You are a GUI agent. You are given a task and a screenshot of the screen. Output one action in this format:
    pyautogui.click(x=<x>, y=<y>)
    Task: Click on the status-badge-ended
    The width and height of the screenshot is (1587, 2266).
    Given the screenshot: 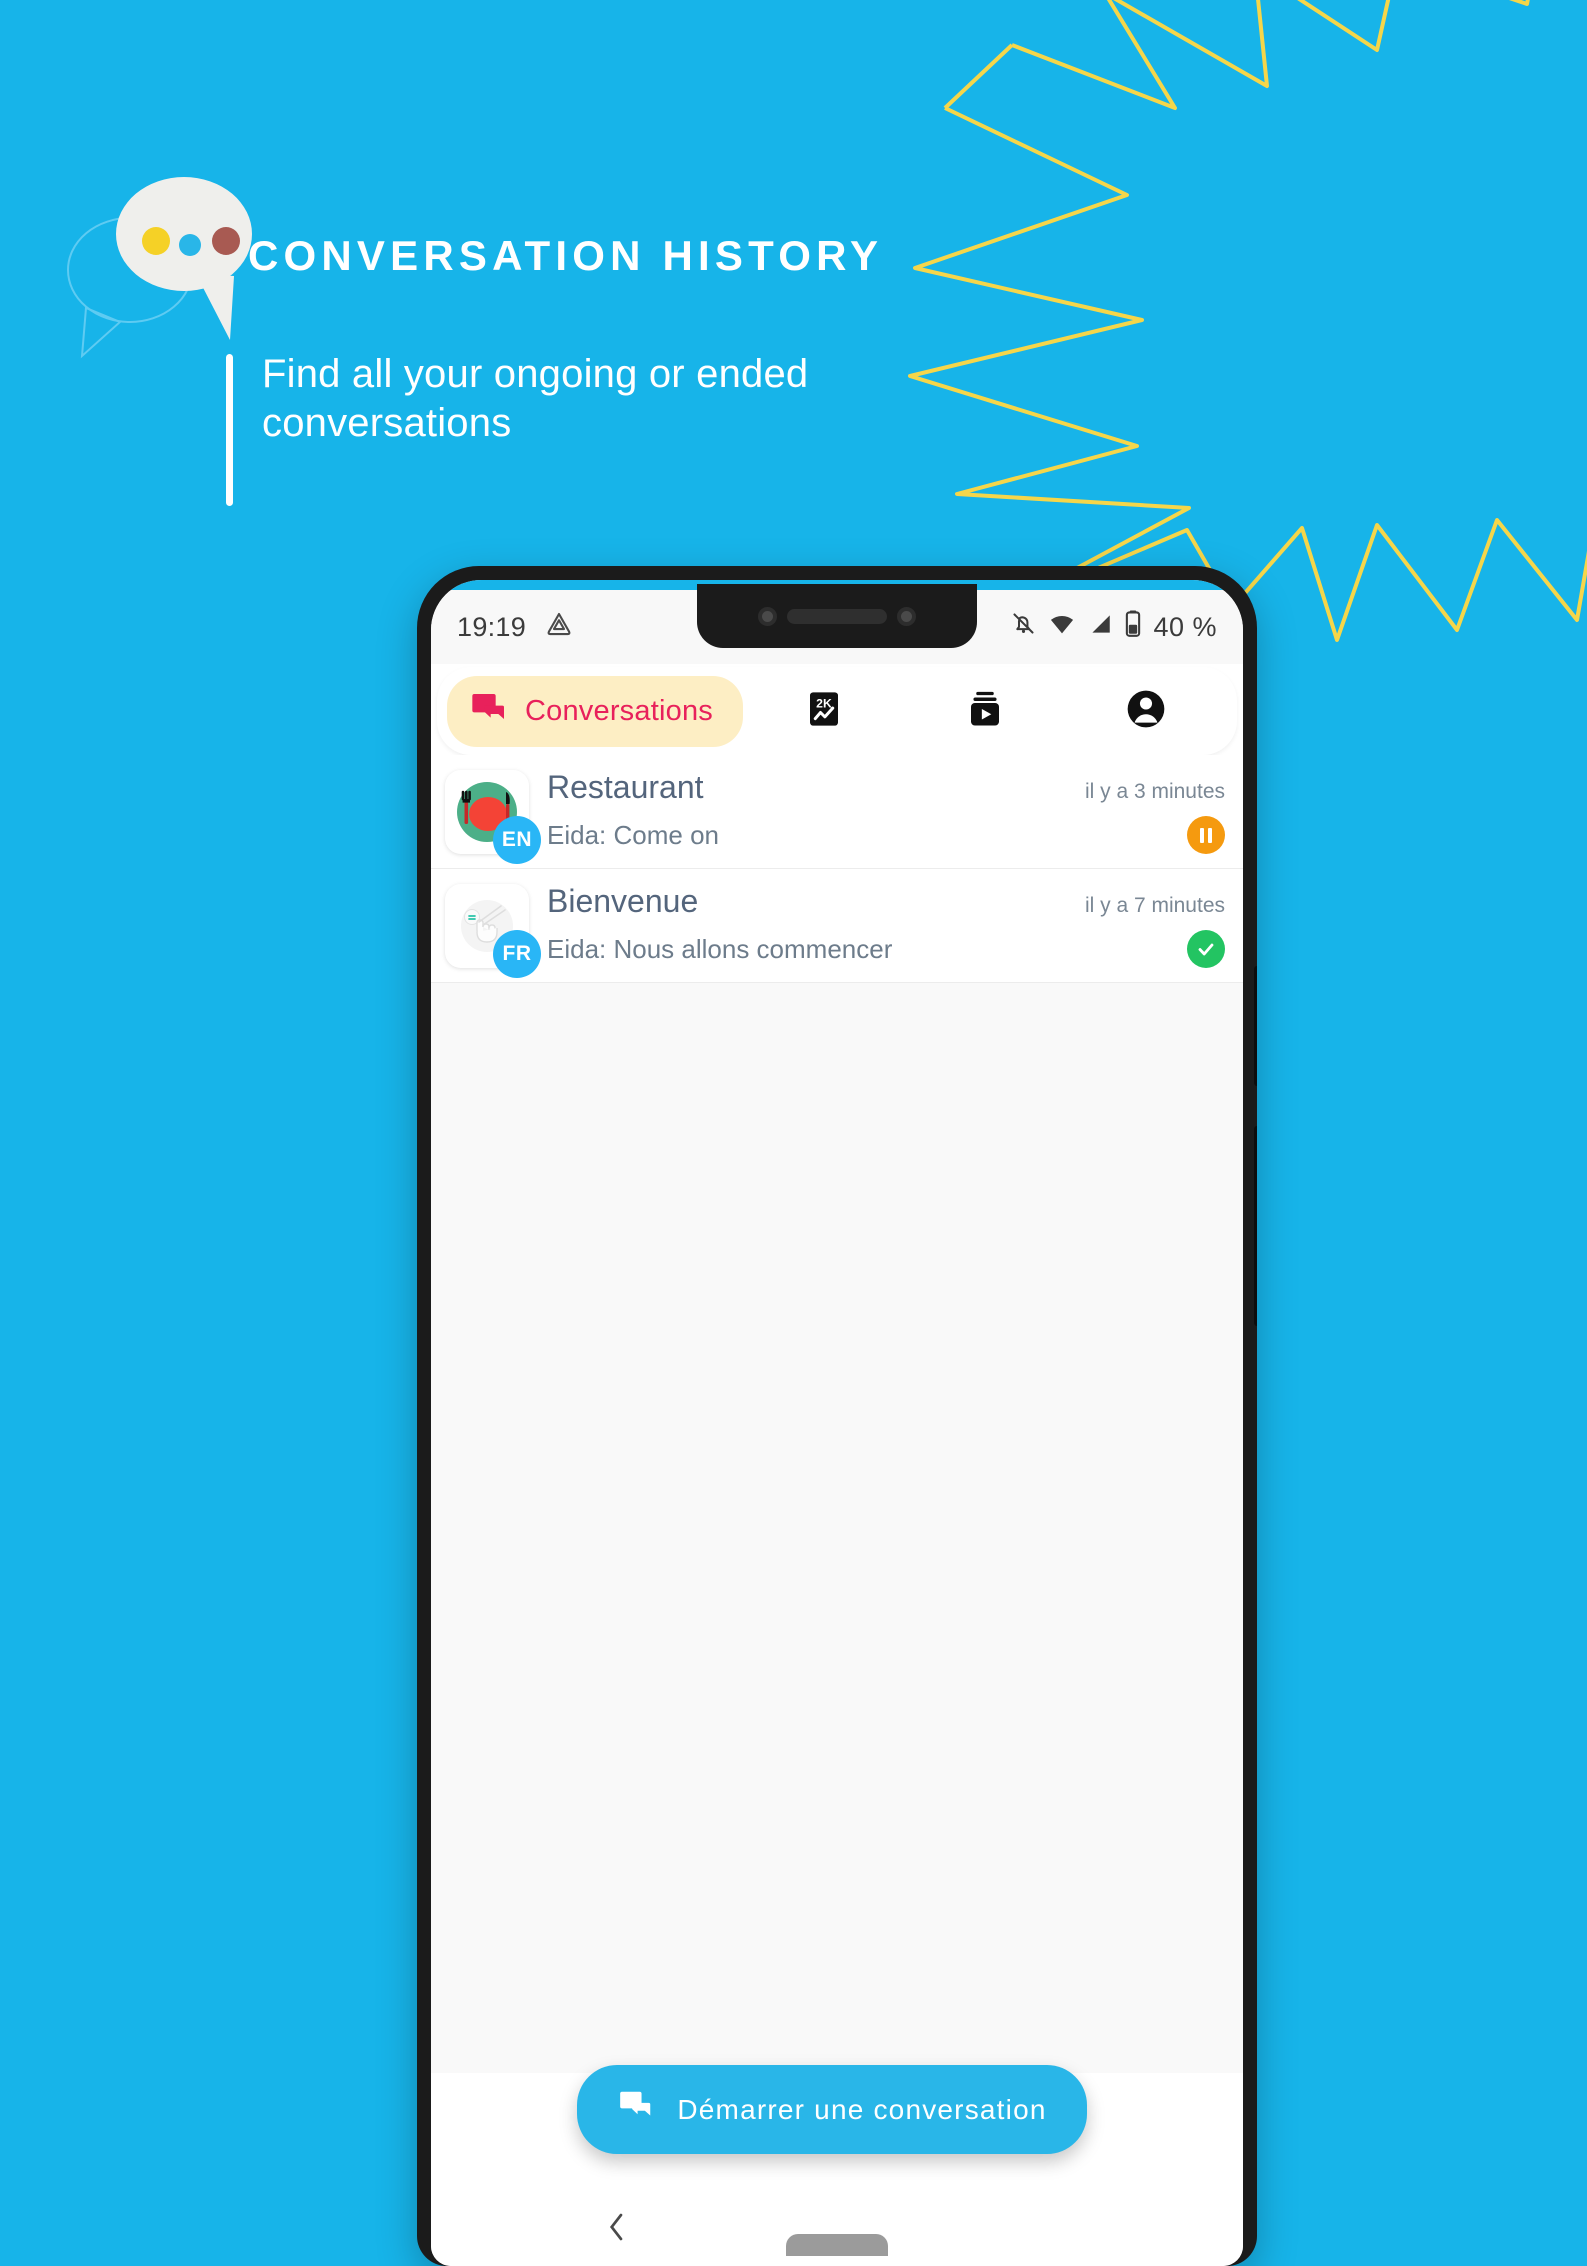 What is the action you would take?
    pyautogui.click(x=1206, y=949)
    